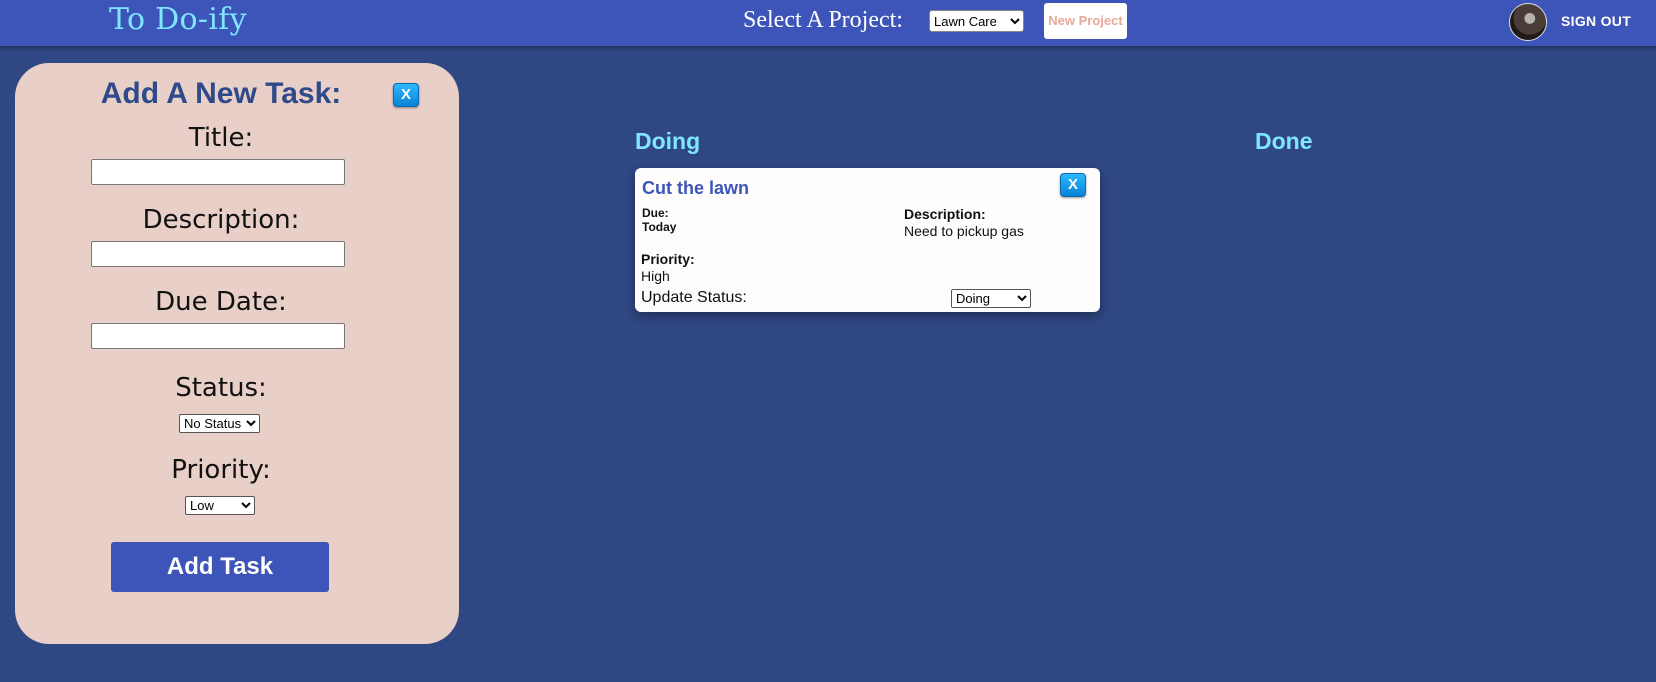  Describe the element at coordinates (823, 20) in the screenshot. I see `select-project-label: Select A Project:` at that location.